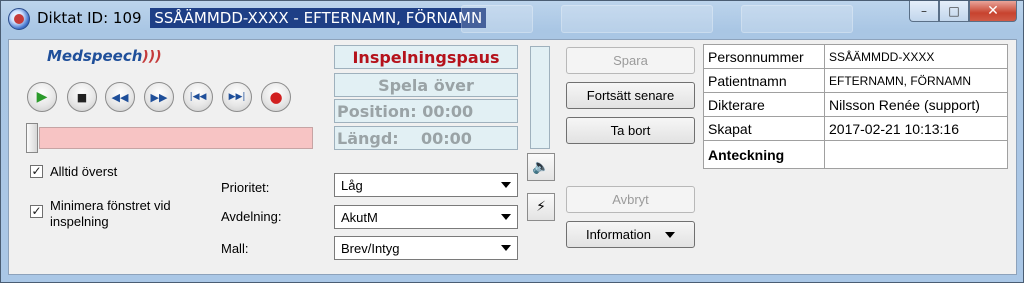 The image size is (1024, 283). I want to click on department-select: AkutM, so click(426, 217).